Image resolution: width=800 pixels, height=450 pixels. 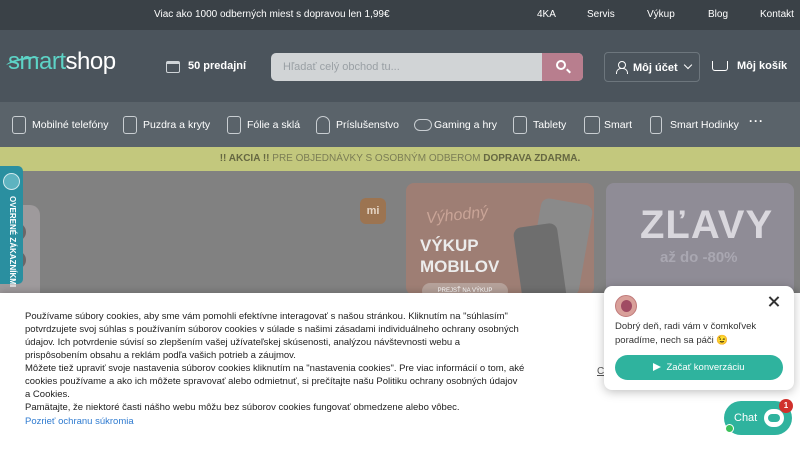 I want to click on category-label: Smart Hodinky, so click(x=704, y=125).